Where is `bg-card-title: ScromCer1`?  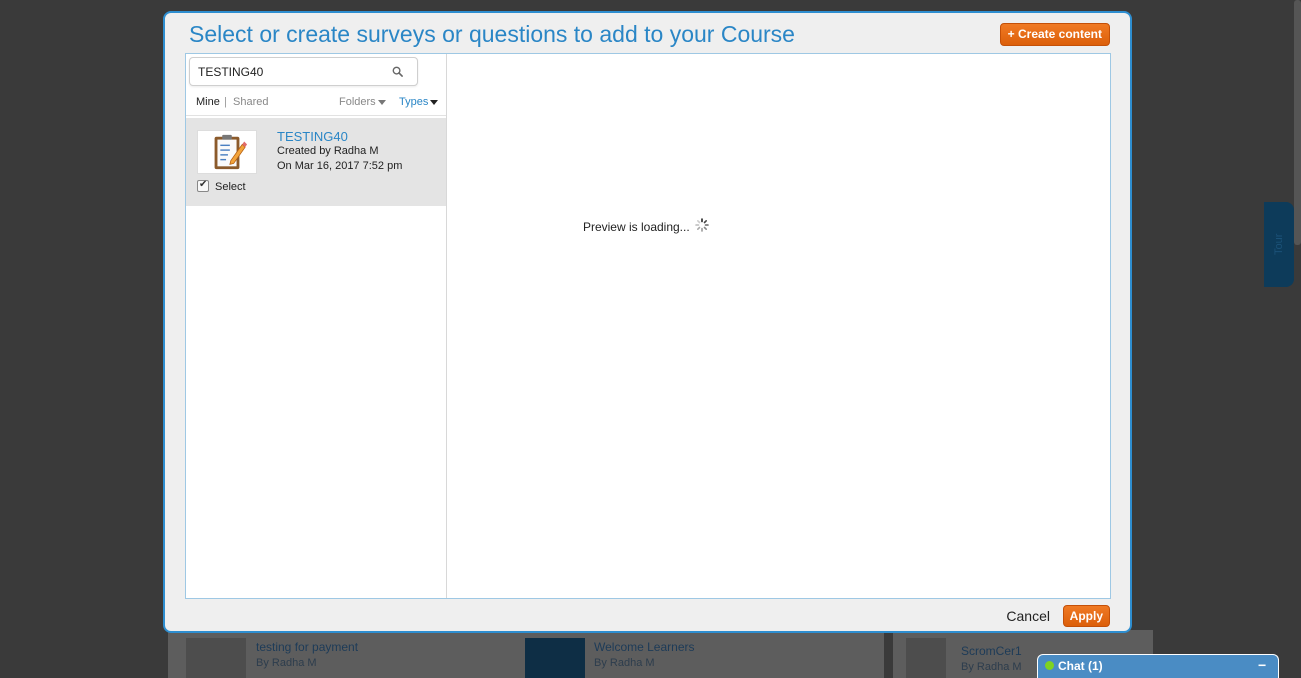
bg-card-title: ScromCer1 is located at coordinates (991, 651).